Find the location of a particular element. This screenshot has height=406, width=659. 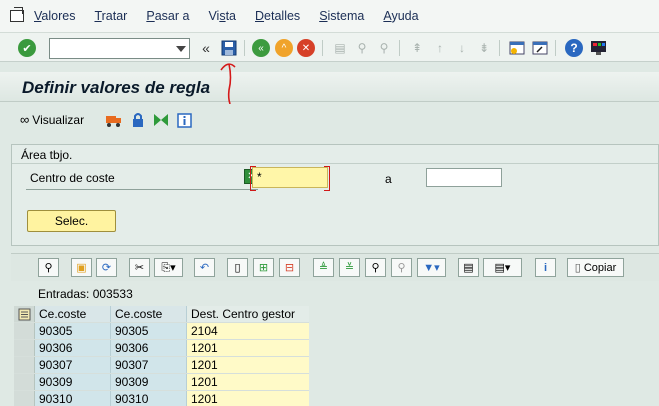

menu-valores: Valores is located at coordinates (59, 16).